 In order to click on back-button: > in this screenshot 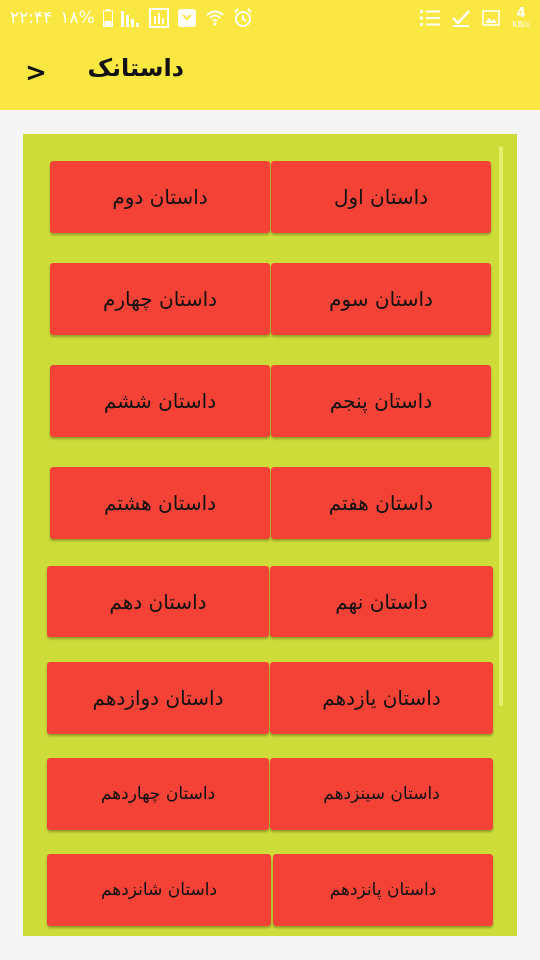, I will do `click(36, 73)`.